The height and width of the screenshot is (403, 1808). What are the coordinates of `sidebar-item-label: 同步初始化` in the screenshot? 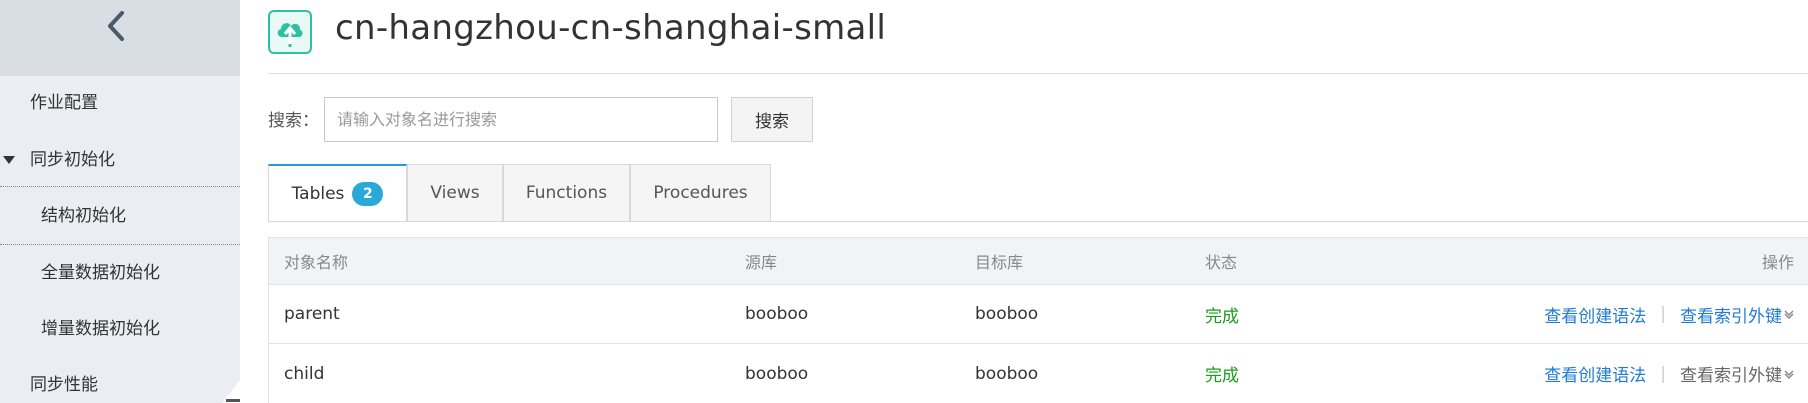 It's located at (72, 160).